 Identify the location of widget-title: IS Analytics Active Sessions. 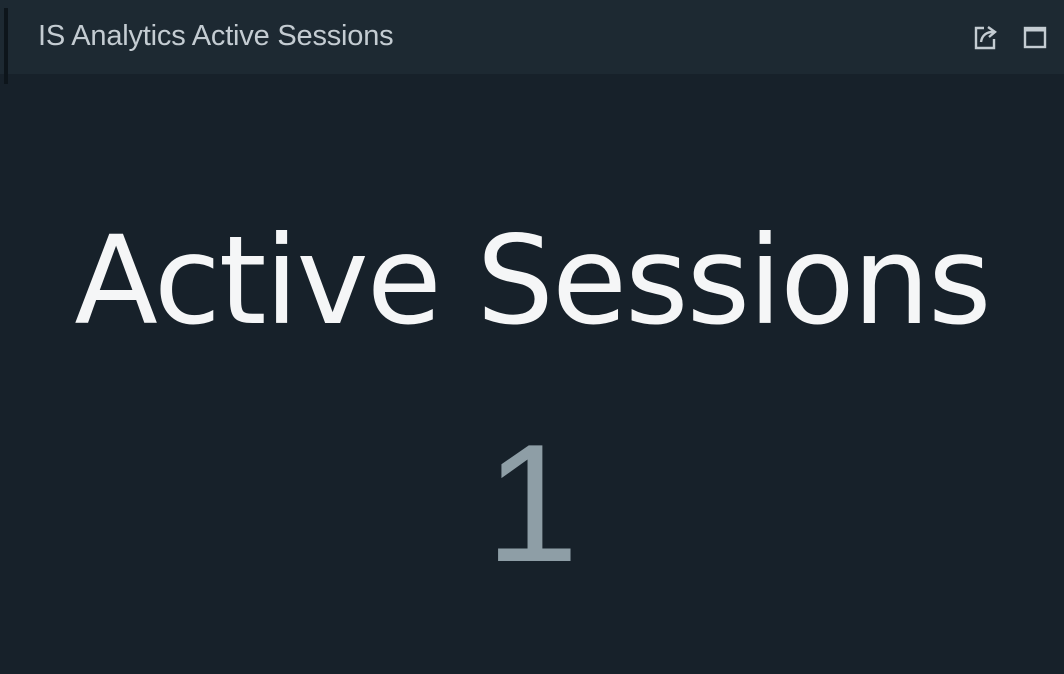
(216, 36).